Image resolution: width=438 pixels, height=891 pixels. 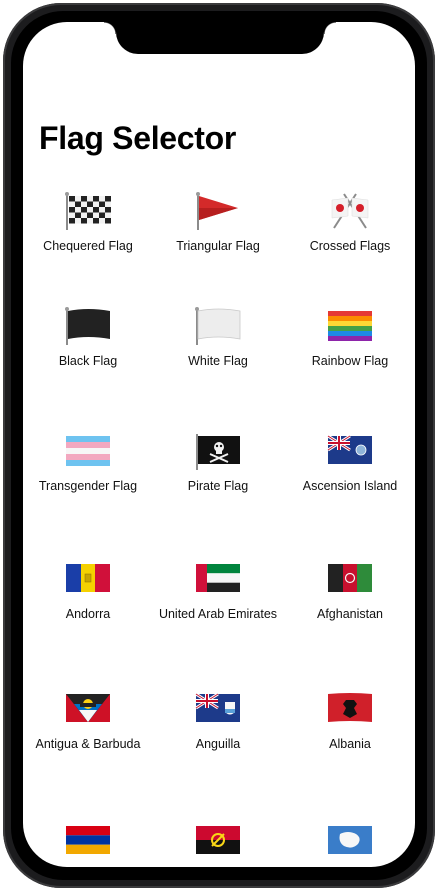 What do you see at coordinates (88, 744) in the screenshot?
I see `flag-label: Antigua & Barbuda` at bounding box center [88, 744].